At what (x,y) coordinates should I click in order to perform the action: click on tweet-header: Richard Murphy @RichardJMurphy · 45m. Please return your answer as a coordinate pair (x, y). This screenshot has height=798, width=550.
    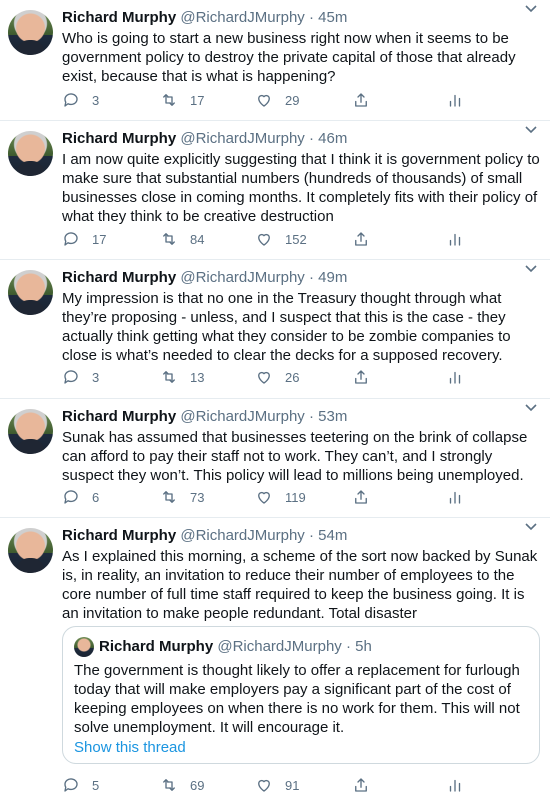
    Looking at the image, I should click on (204, 18).